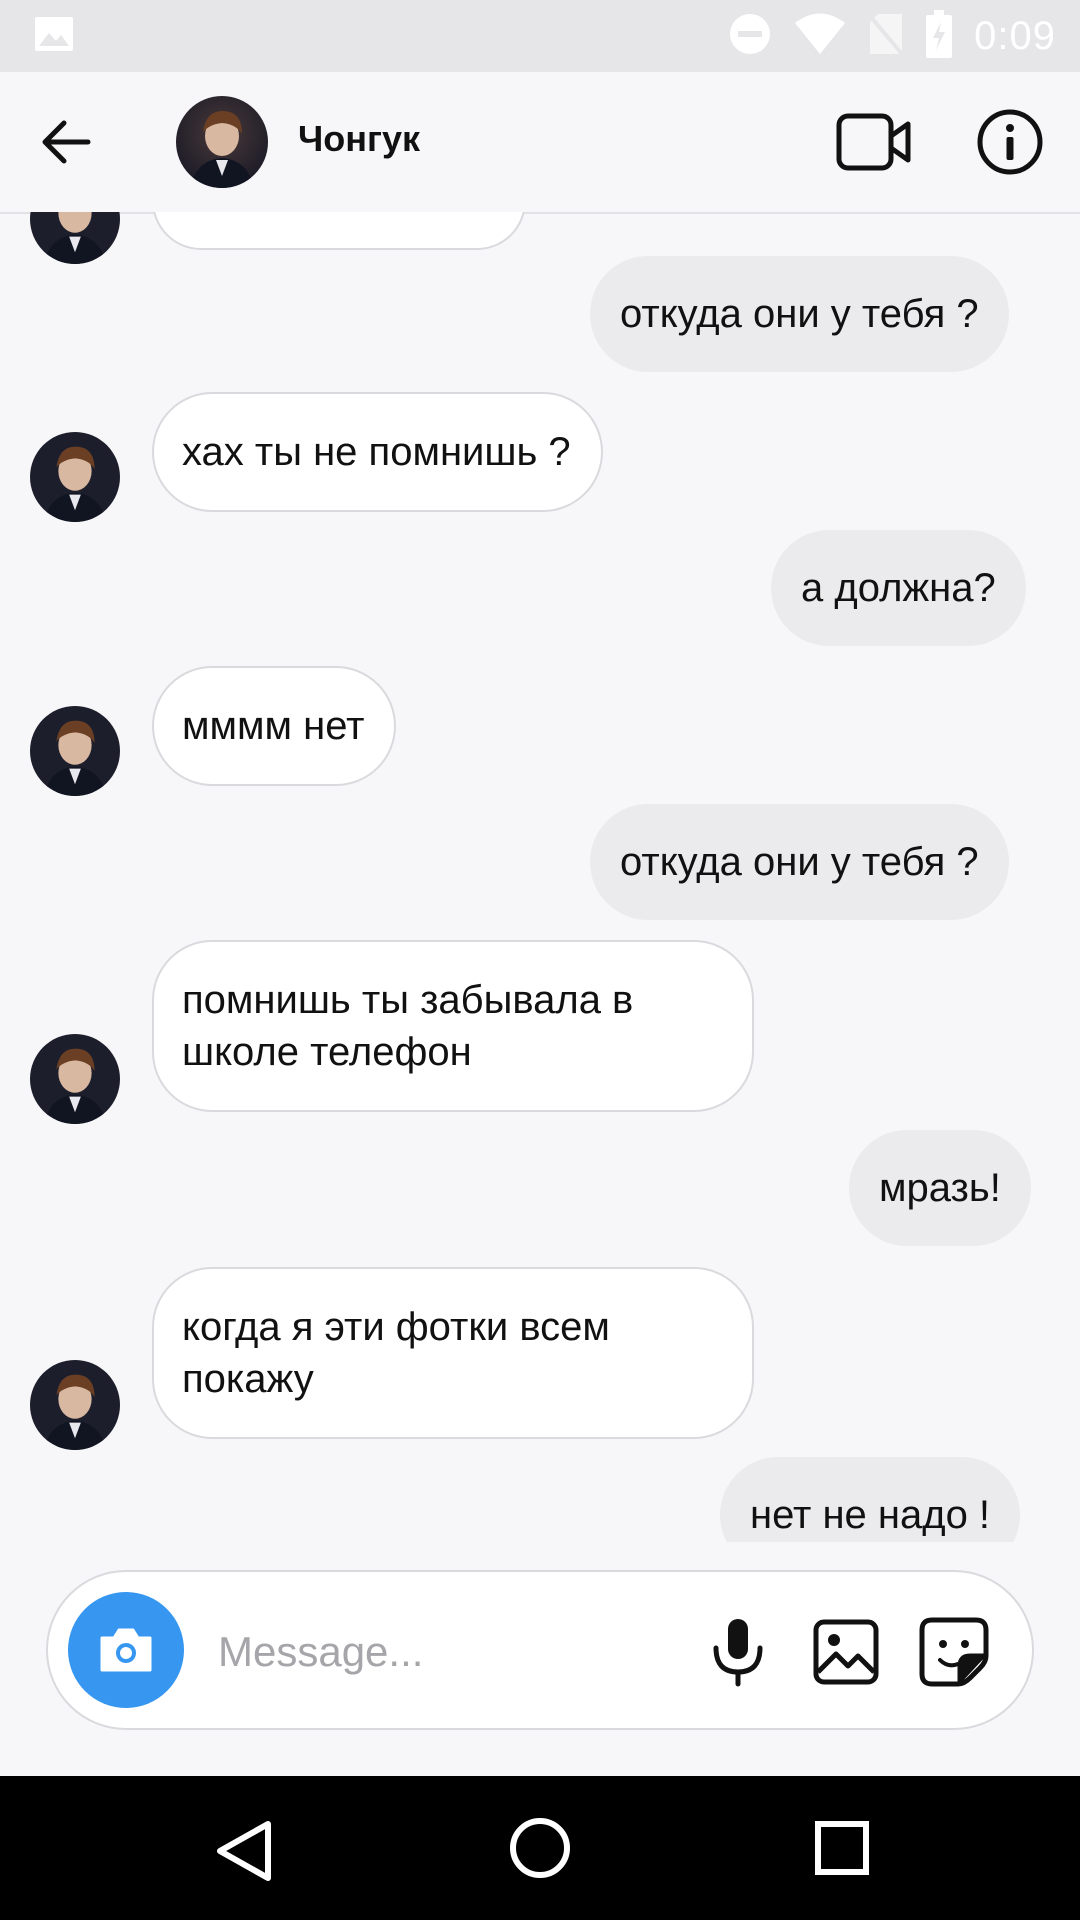 Image resolution: width=1080 pixels, height=1920 pixels. Describe the element at coordinates (939, 36) in the screenshot. I see `battery-charging-icon` at that location.